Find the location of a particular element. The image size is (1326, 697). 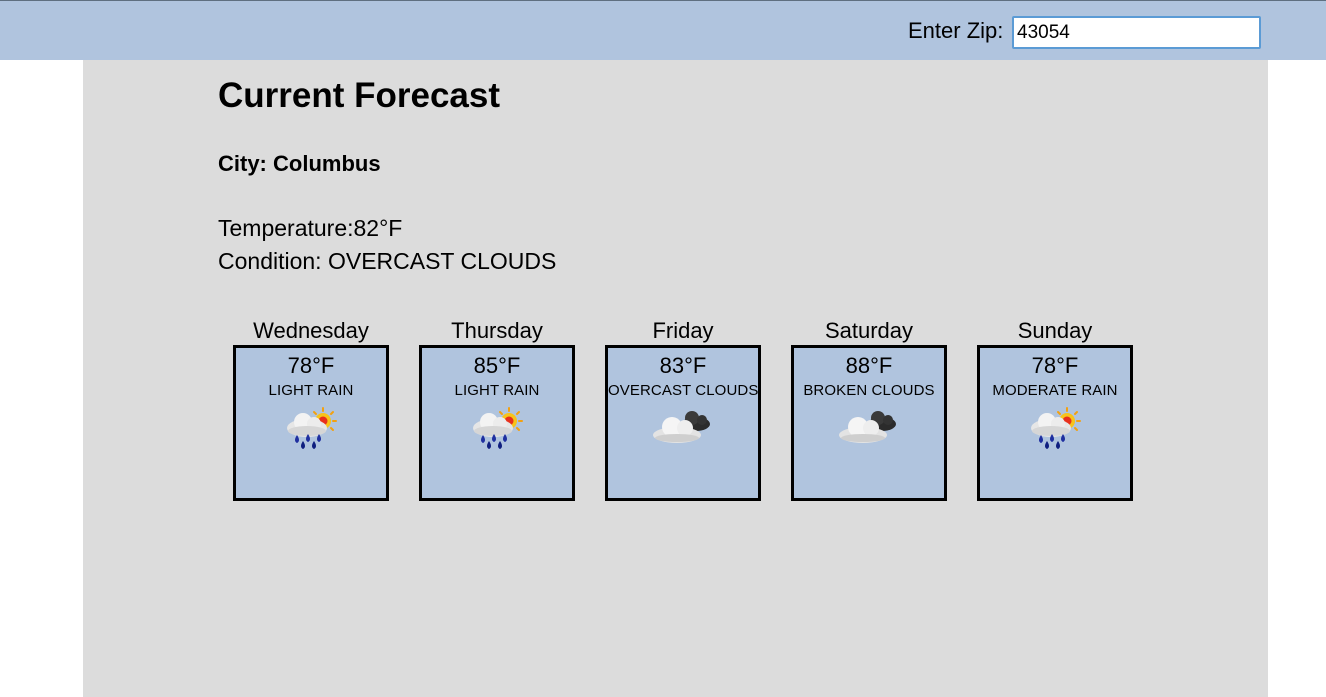

day-name: Wednesday is located at coordinates (311, 330).